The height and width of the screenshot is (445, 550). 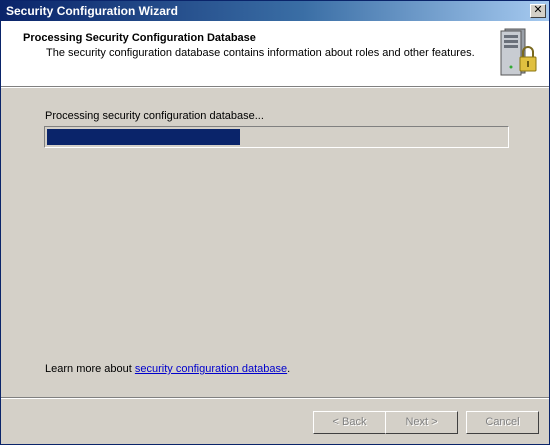 I want to click on header-divider, so click(x=275, y=87).